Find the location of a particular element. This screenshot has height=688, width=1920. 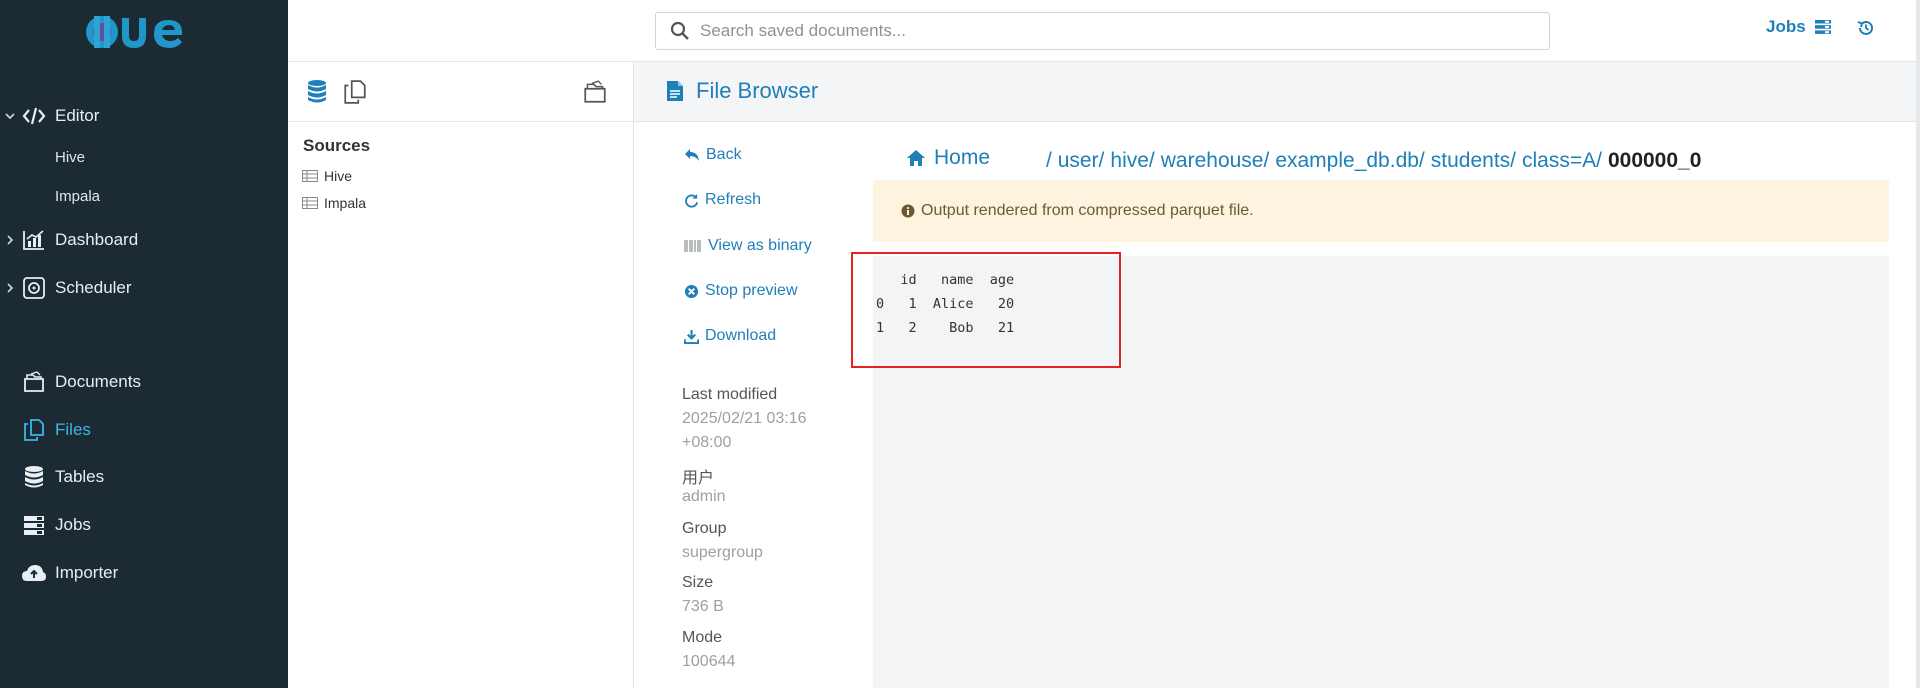

mode-value: 100644 is located at coordinates (709, 661).